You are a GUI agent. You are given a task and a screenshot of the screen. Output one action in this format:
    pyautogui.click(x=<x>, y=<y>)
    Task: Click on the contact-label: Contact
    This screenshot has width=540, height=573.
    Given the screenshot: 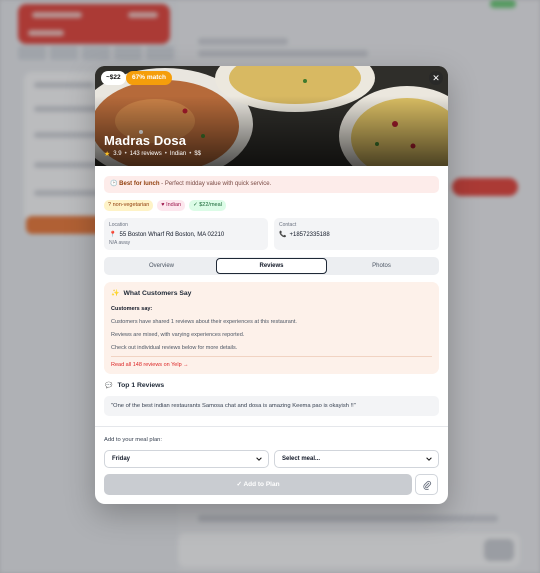 What is the action you would take?
    pyautogui.click(x=288, y=225)
    